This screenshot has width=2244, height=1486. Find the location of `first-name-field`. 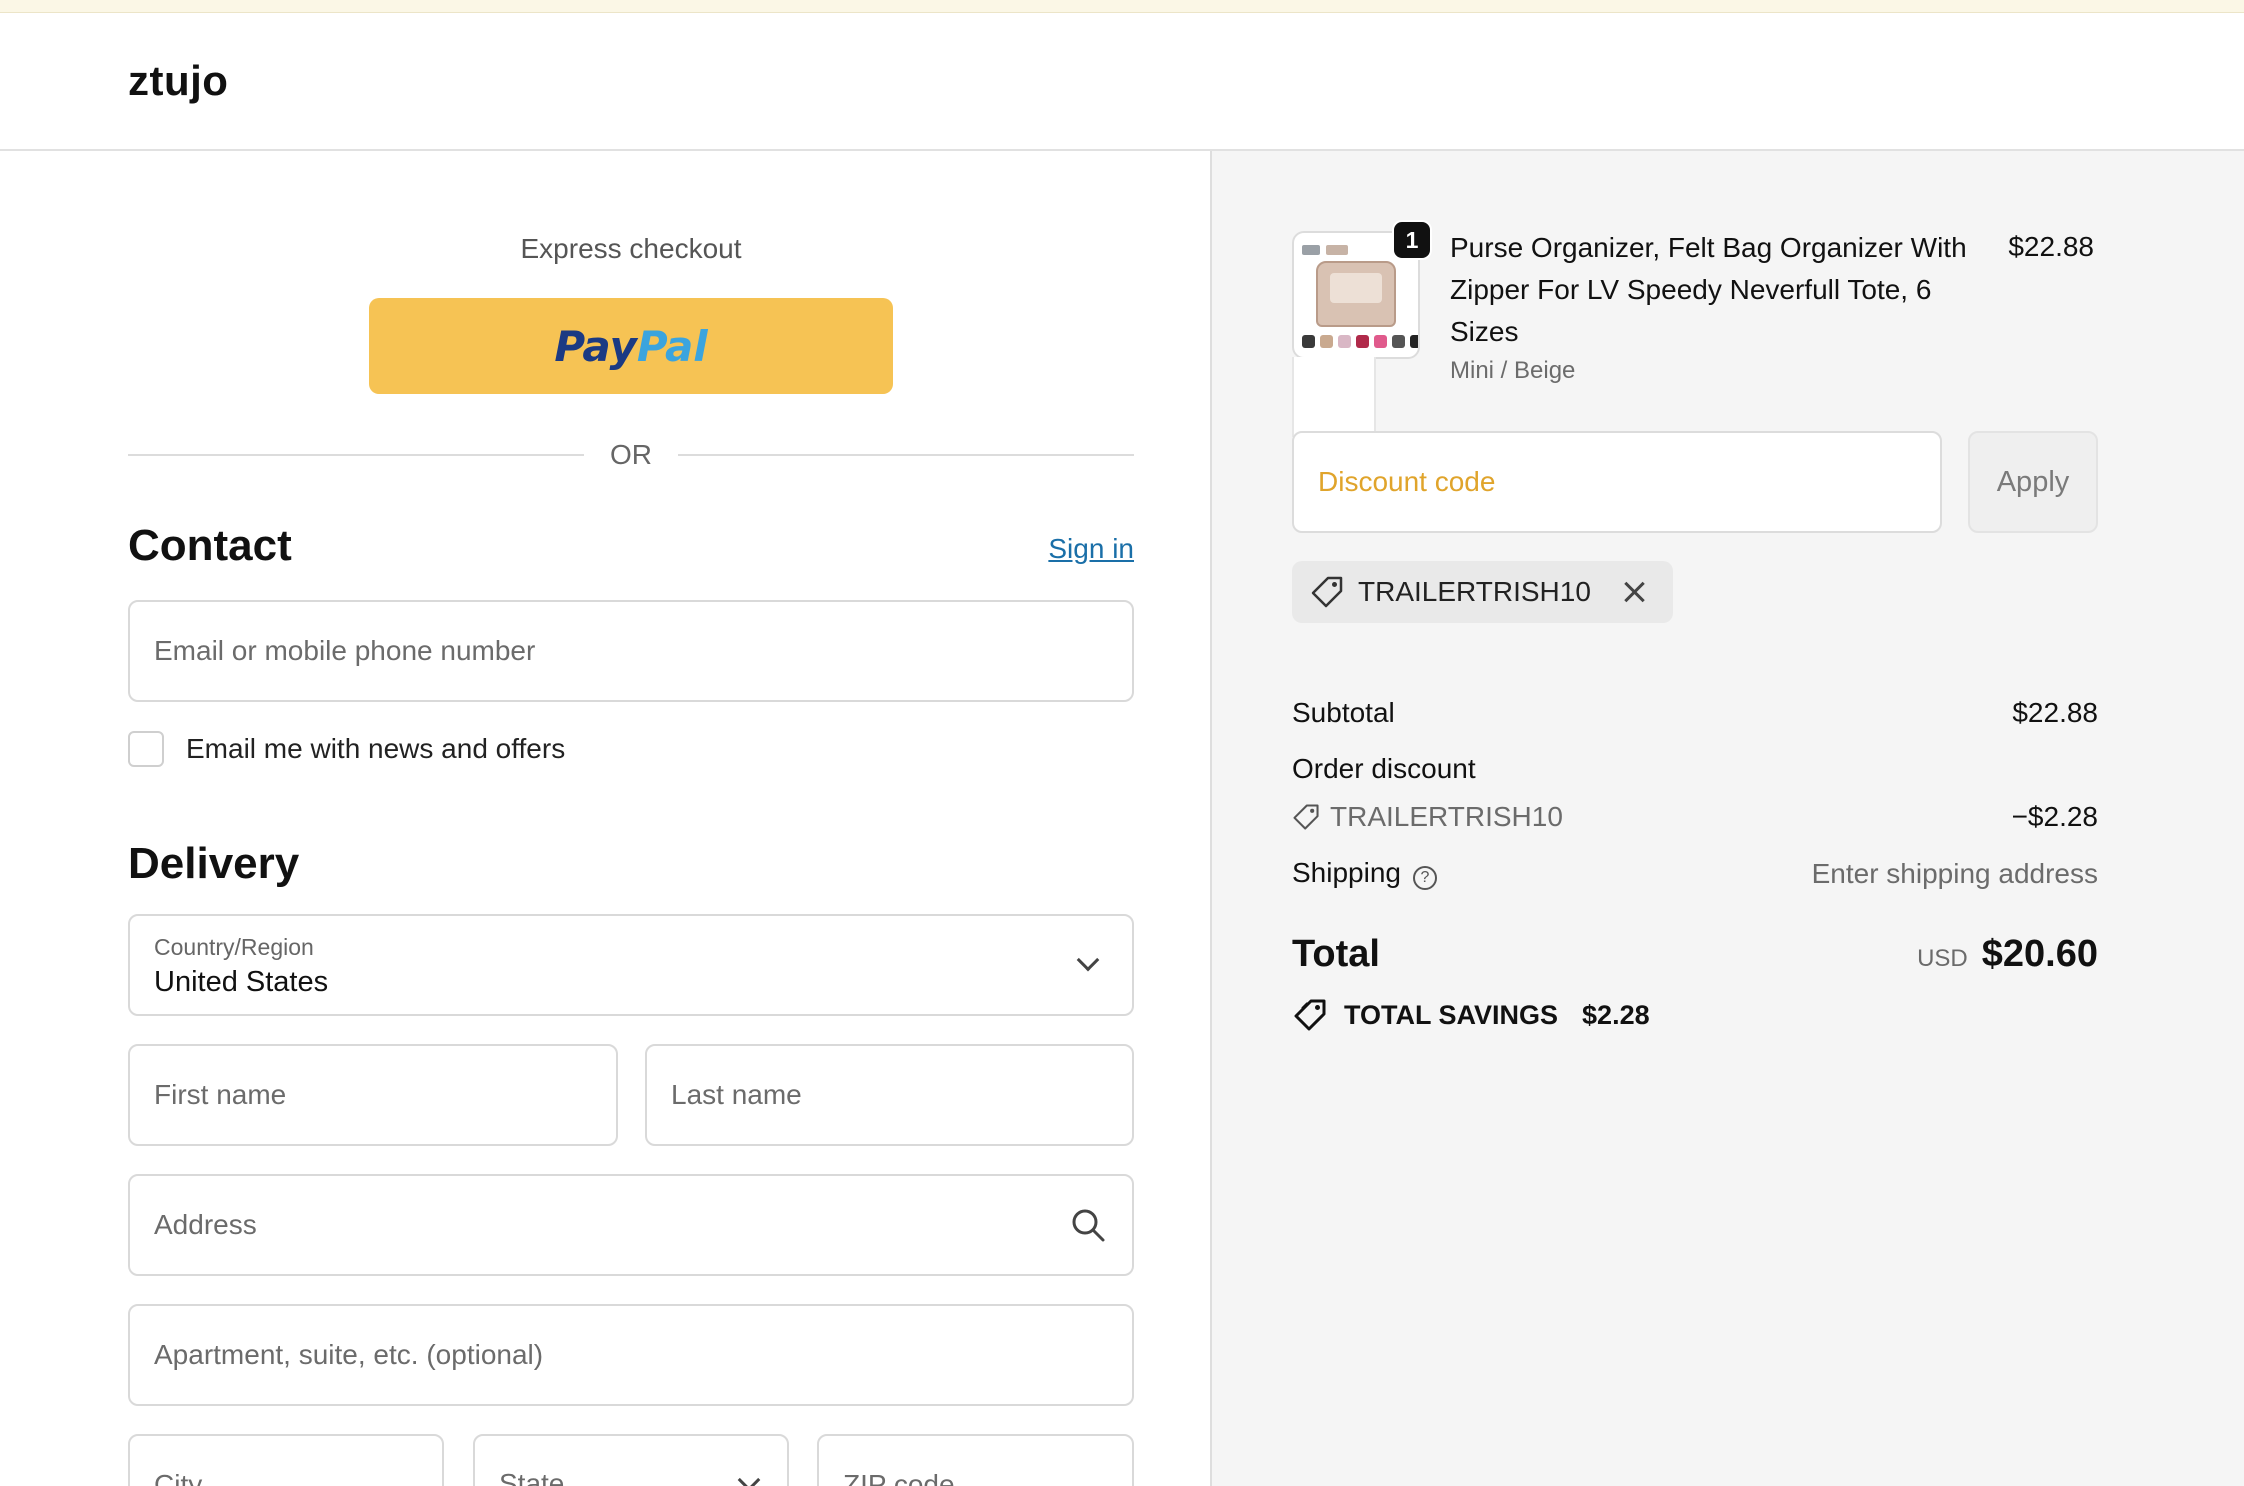

first-name-field is located at coordinates (373, 1095).